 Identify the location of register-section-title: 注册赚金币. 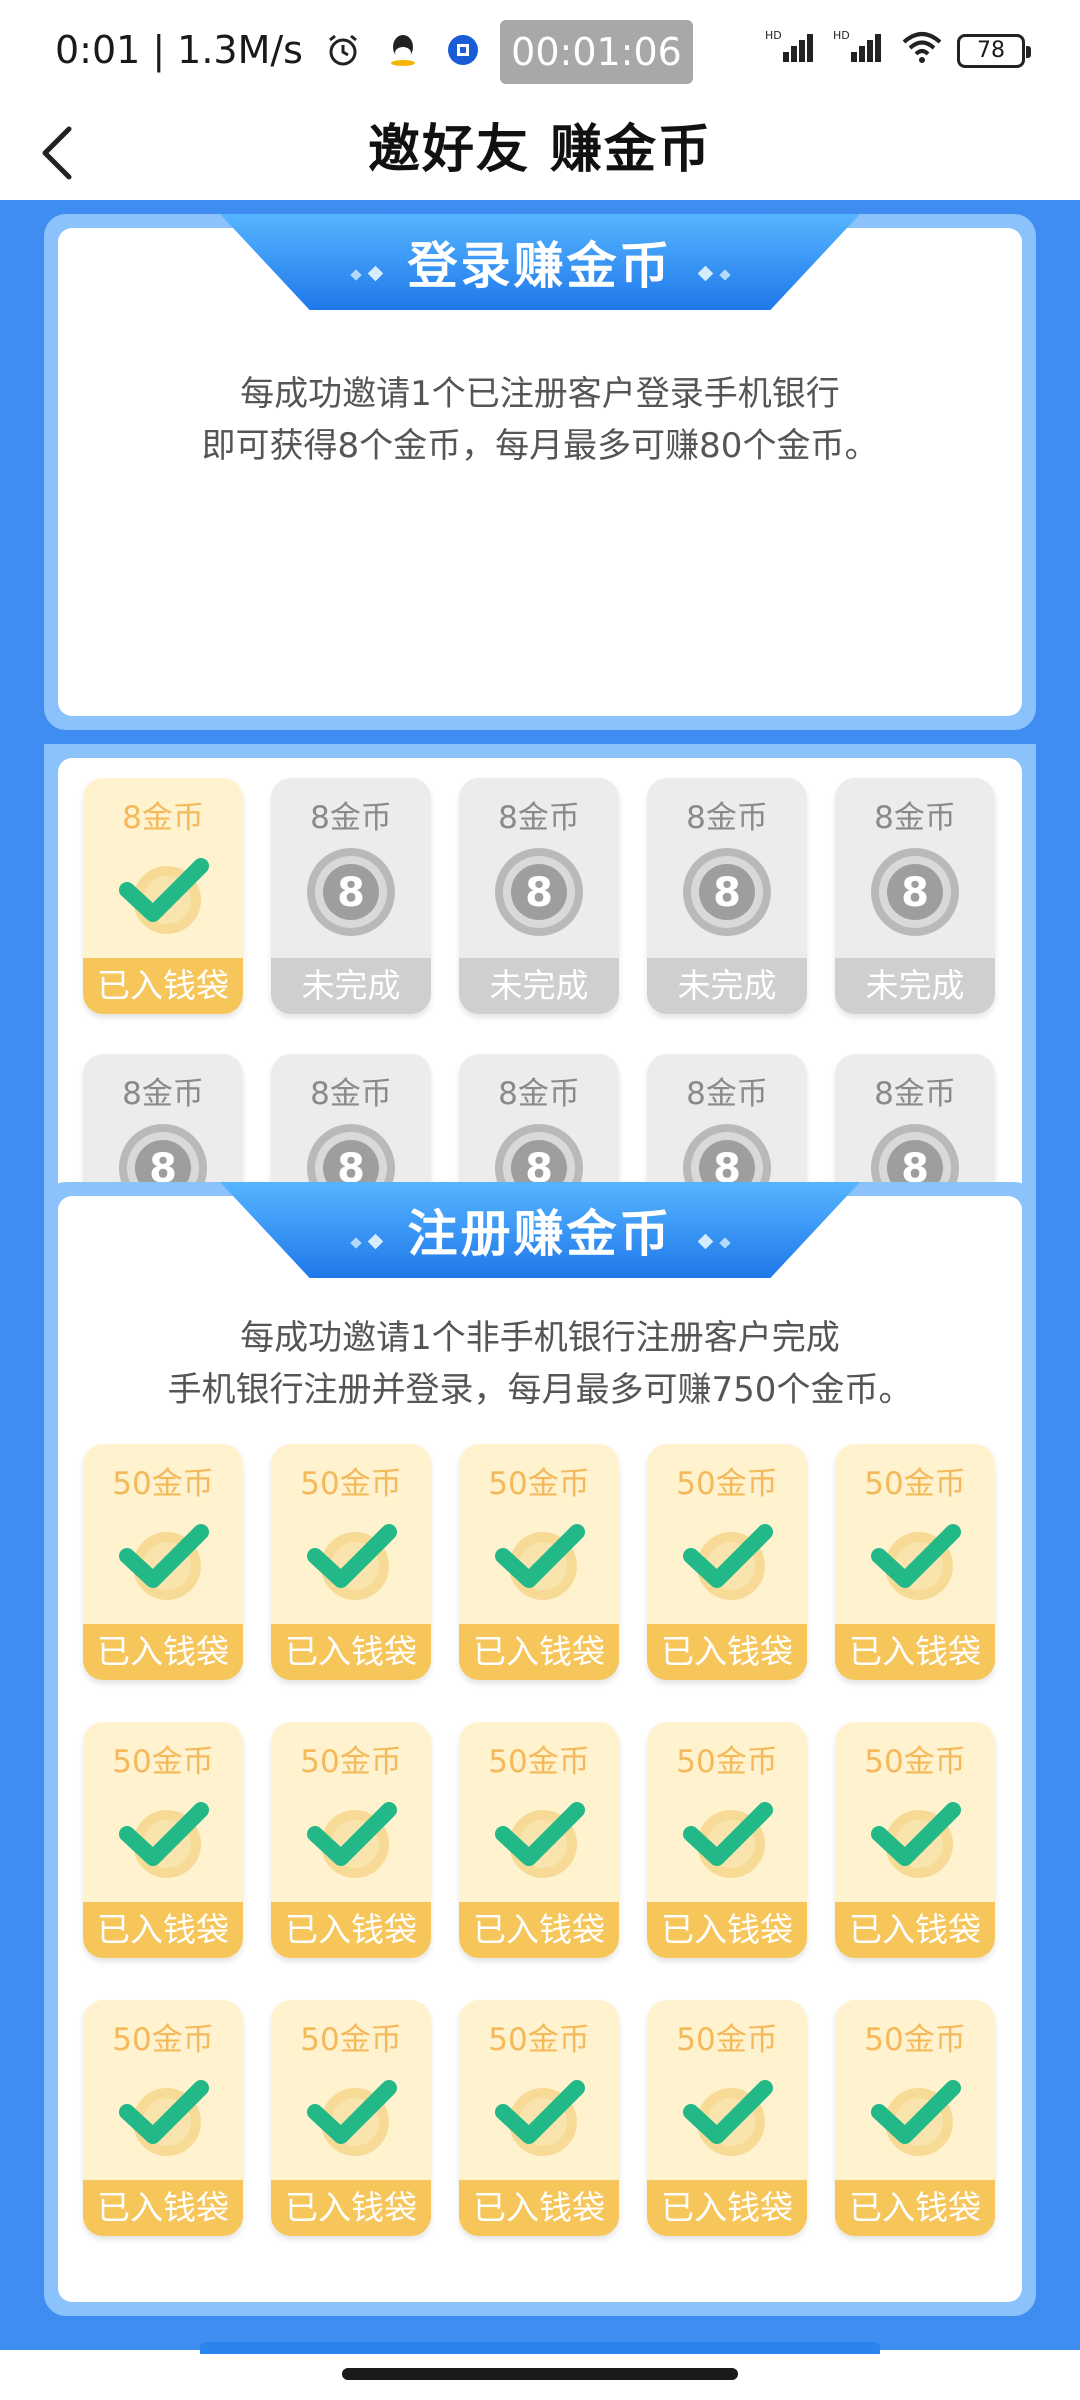
(540, 1234).